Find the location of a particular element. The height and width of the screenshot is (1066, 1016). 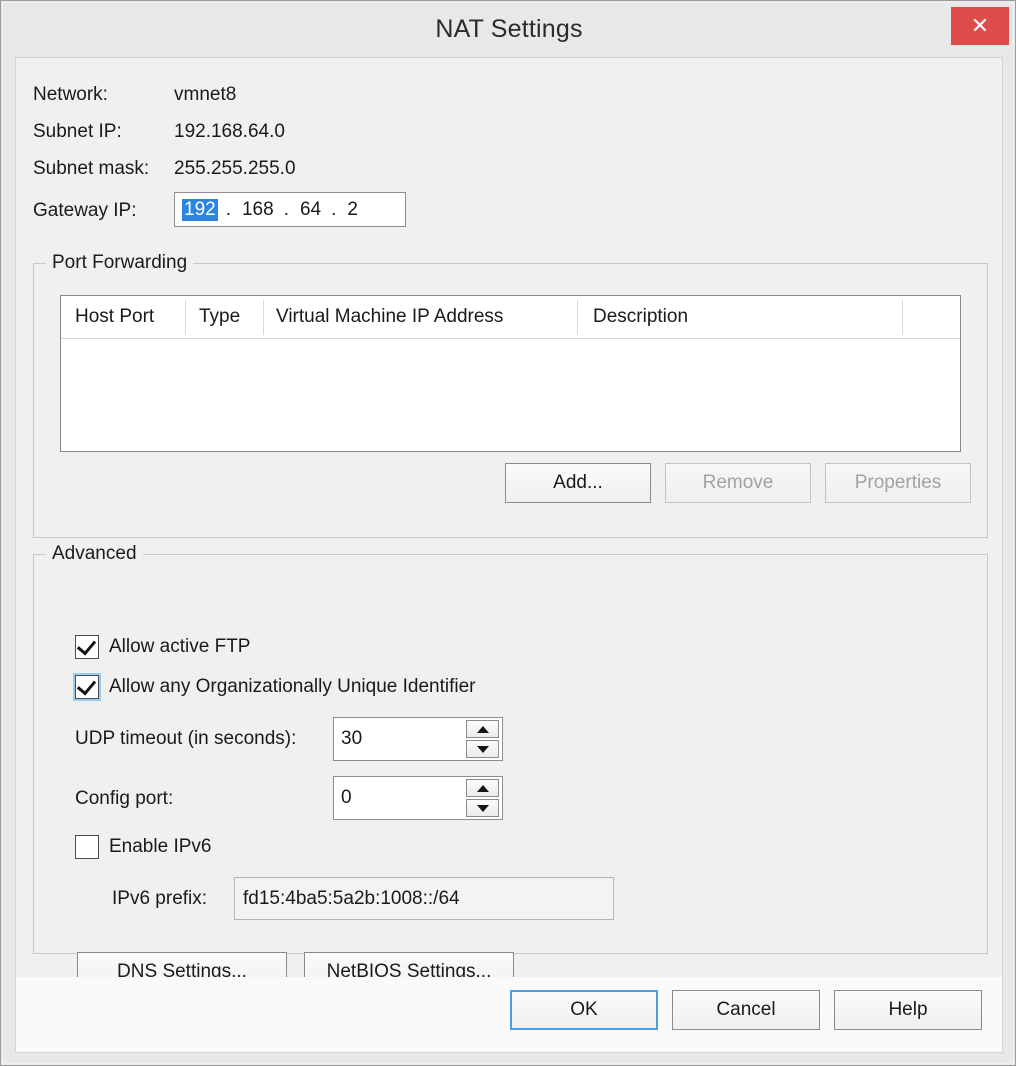

close-icon: ✕ is located at coordinates (980, 25).